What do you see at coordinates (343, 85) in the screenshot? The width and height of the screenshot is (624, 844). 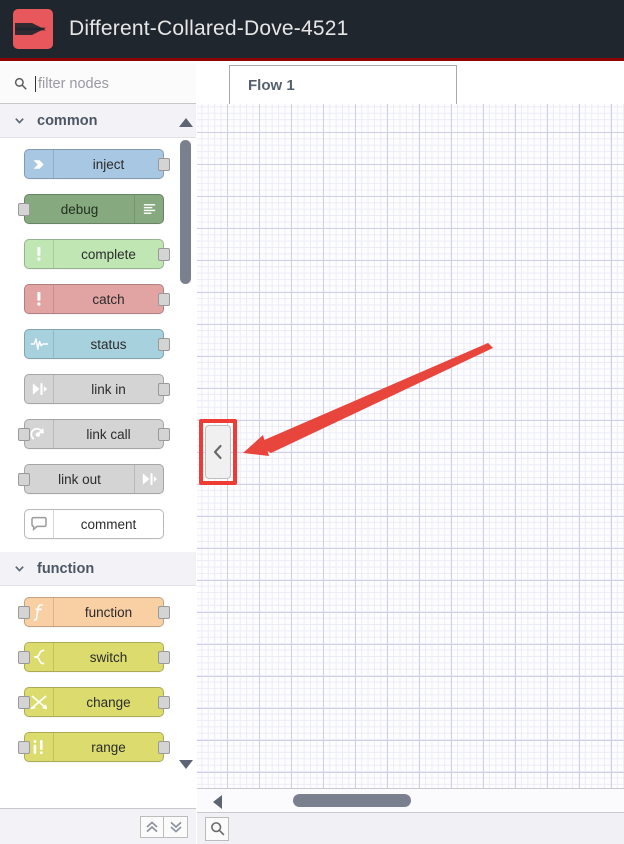 I see `tab-flow-1: Flow 1` at bounding box center [343, 85].